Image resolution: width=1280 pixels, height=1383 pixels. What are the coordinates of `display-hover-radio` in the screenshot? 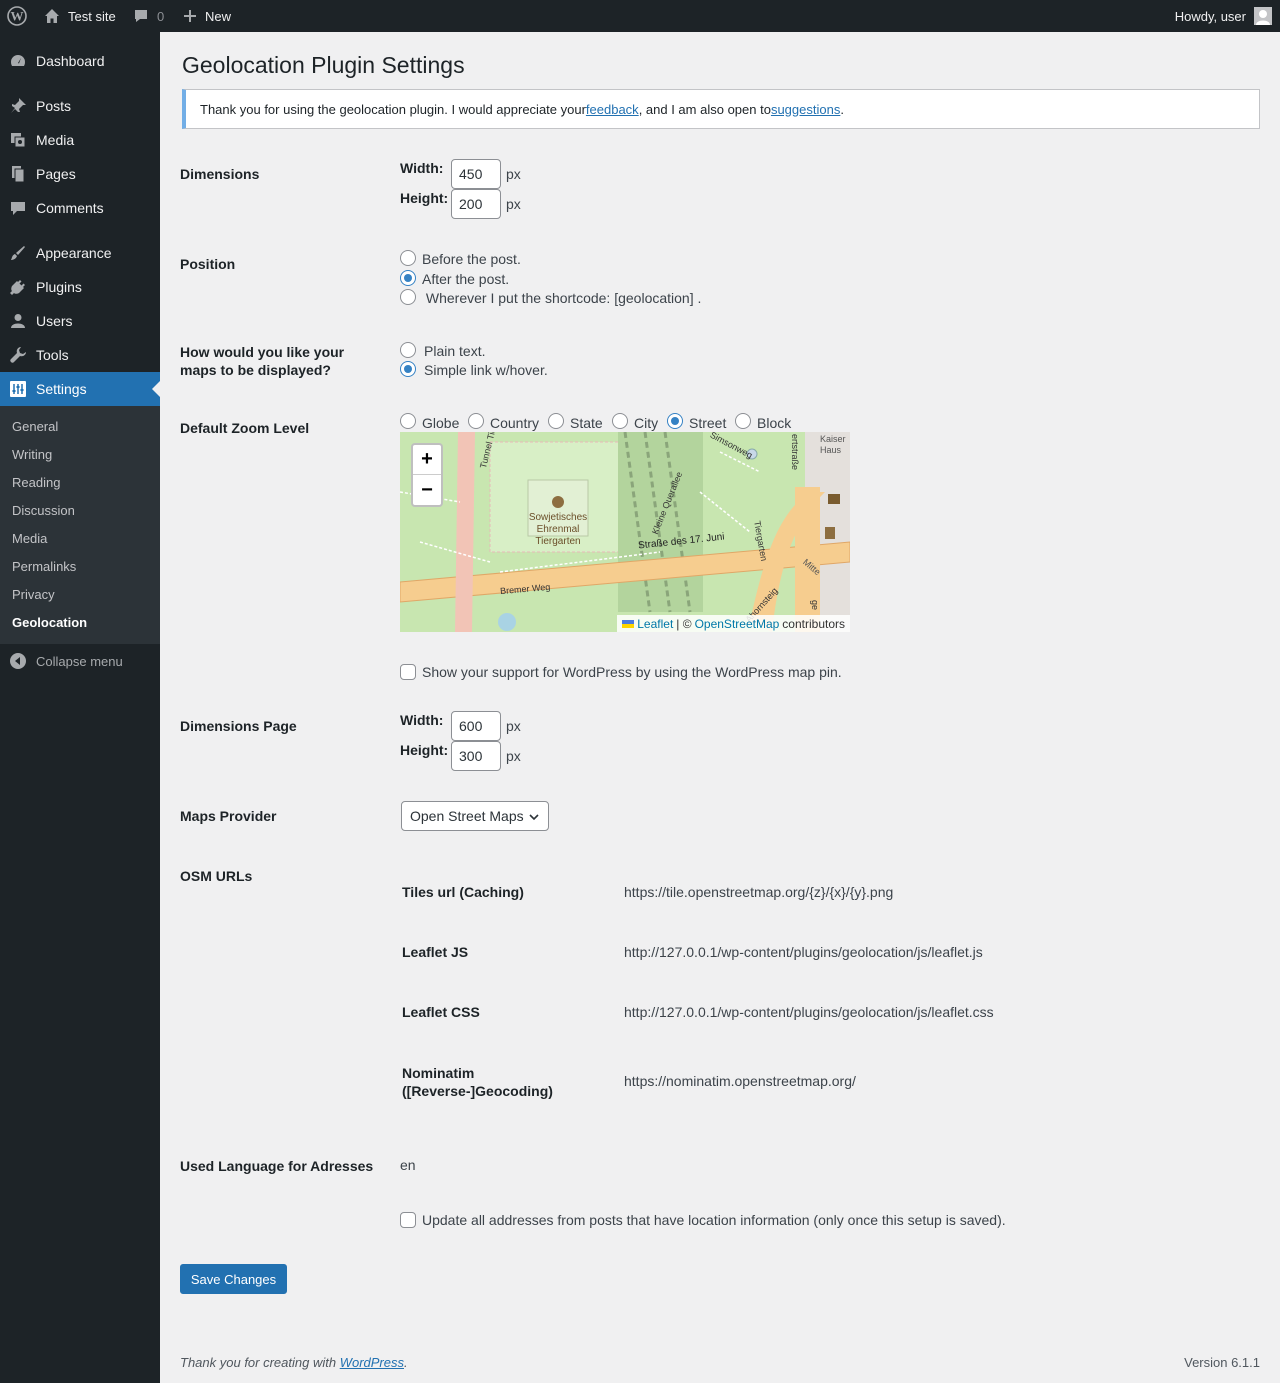 It's located at (408, 369).